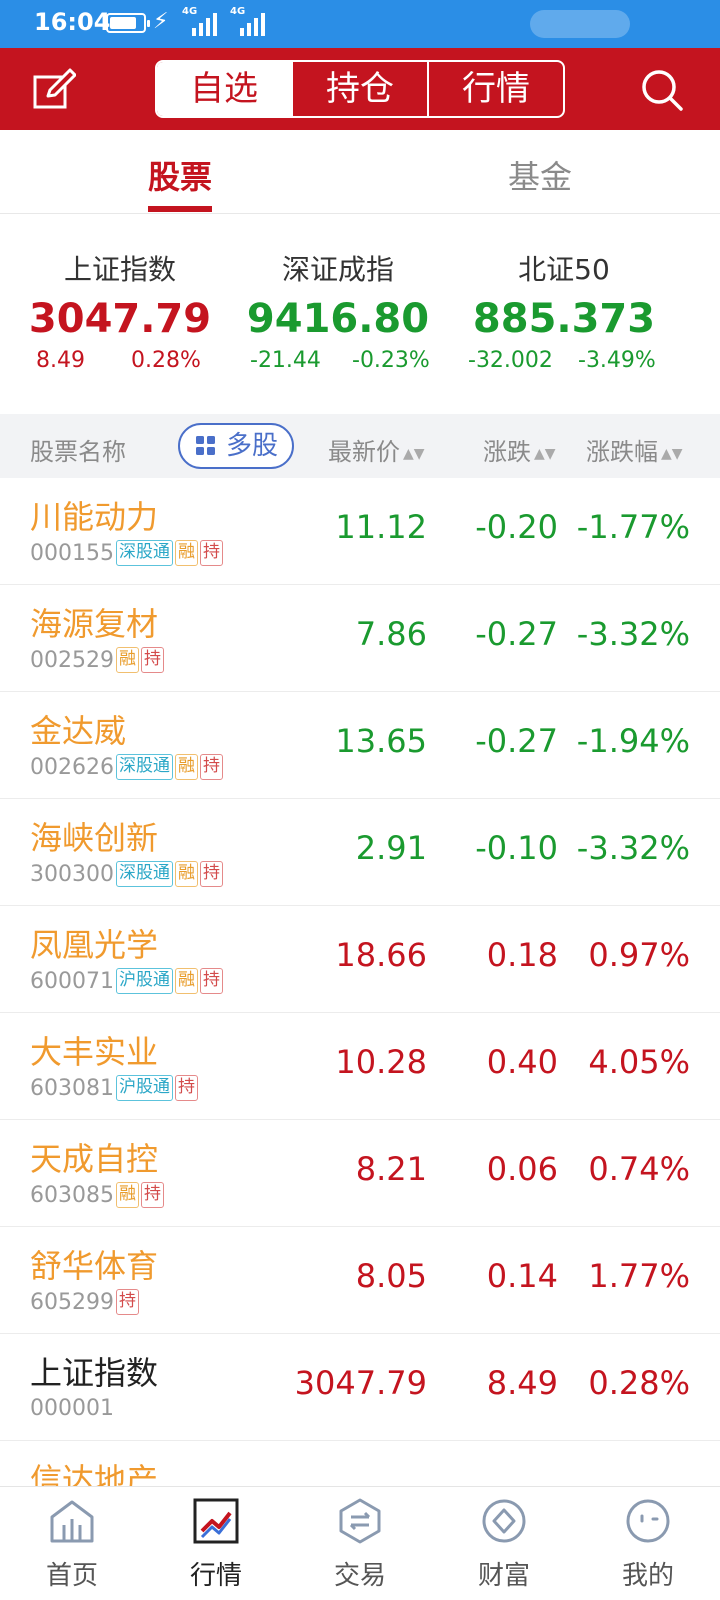 Image resolution: width=720 pixels, height=1600 pixels. What do you see at coordinates (381, 741) in the screenshot?
I see `stock-price: 13.65` at bounding box center [381, 741].